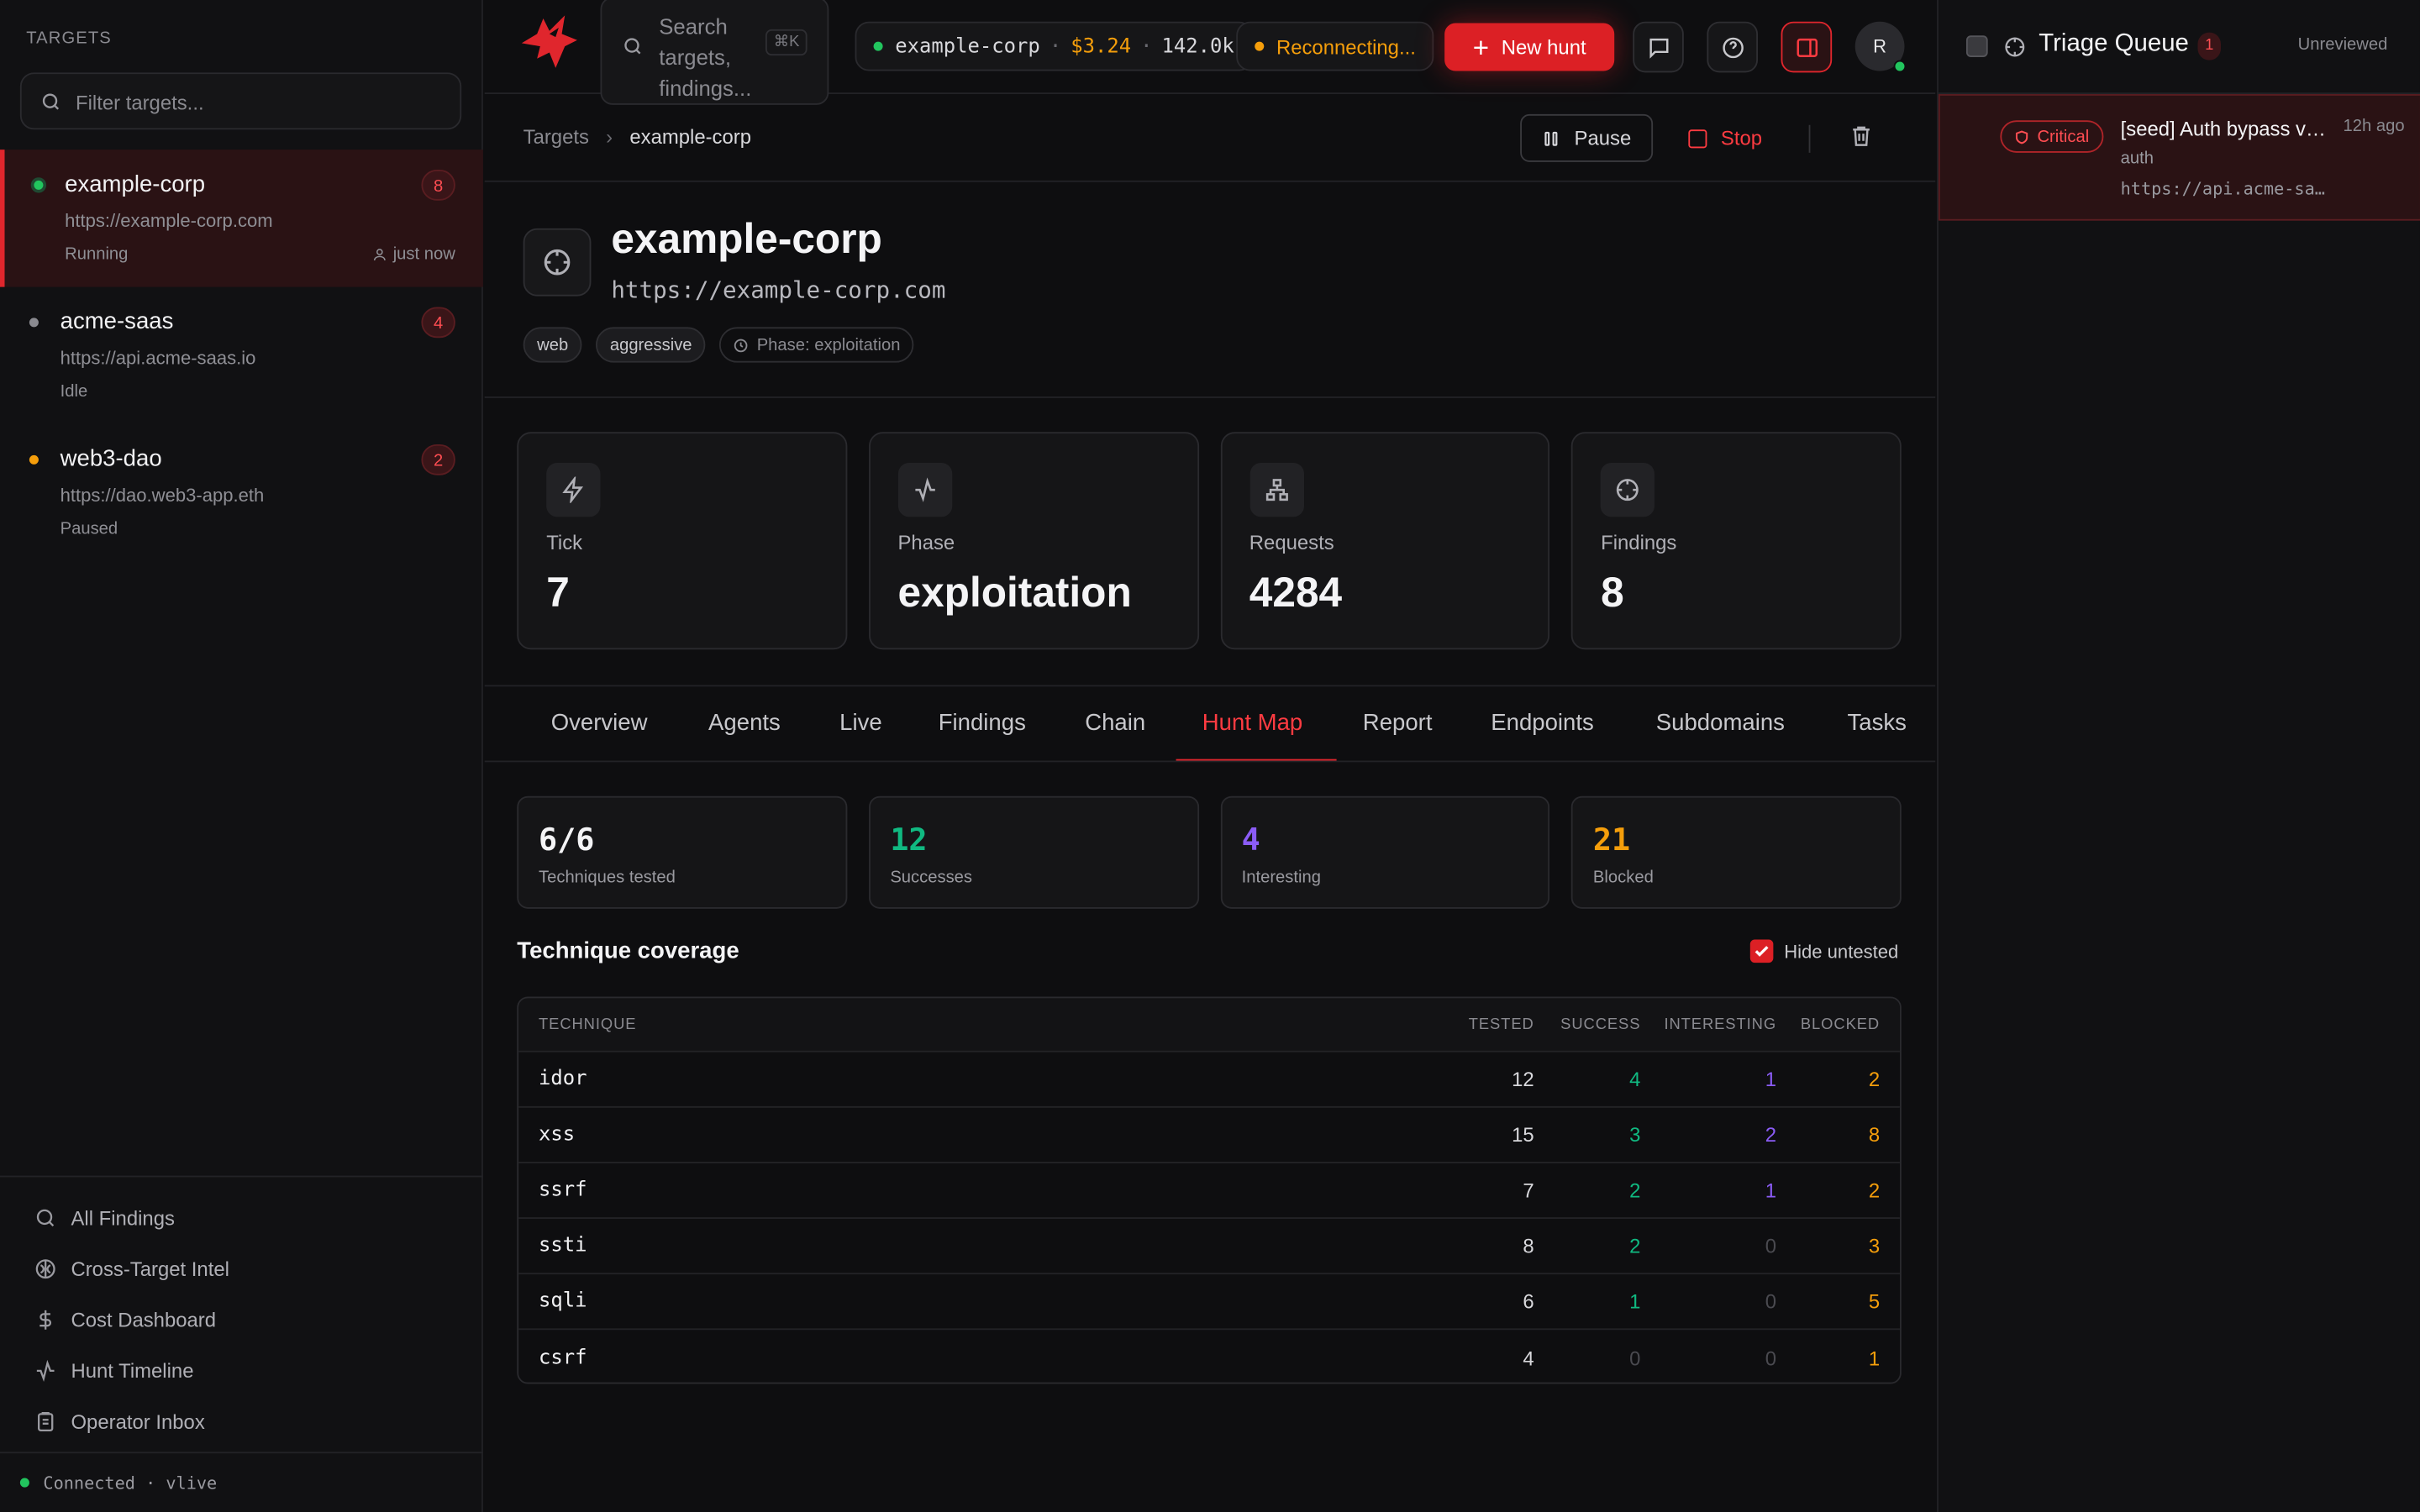  Describe the element at coordinates (549, 42) in the screenshot. I see `wolf-logo-icon` at that location.